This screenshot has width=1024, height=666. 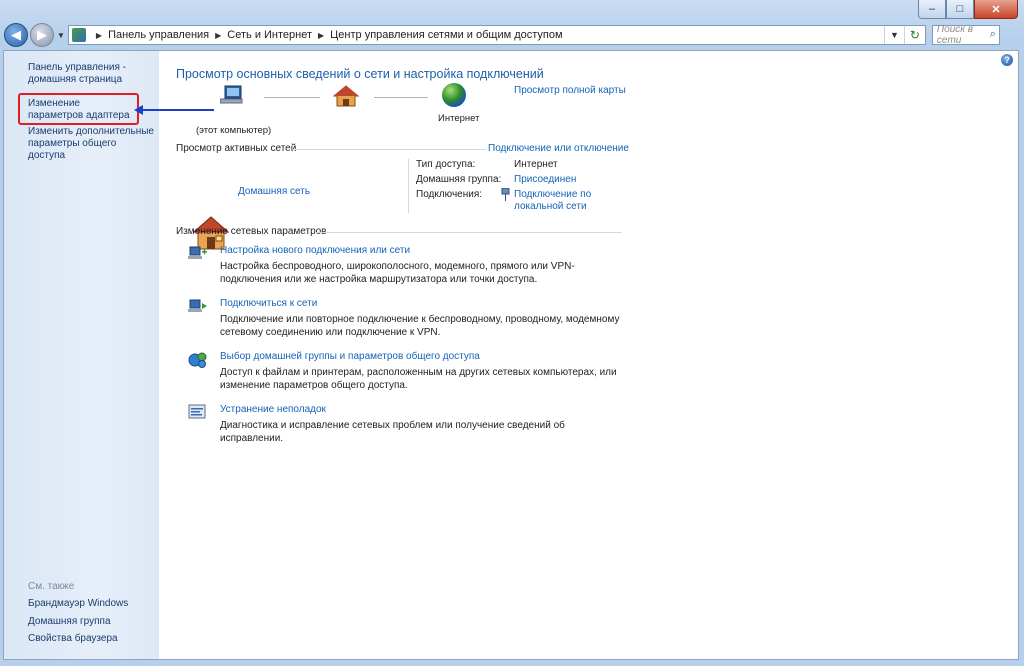 What do you see at coordinates (92, 74) in the screenshot?
I see `sidebar-home-link: Панель управления - домашняя страница` at bounding box center [92, 74].